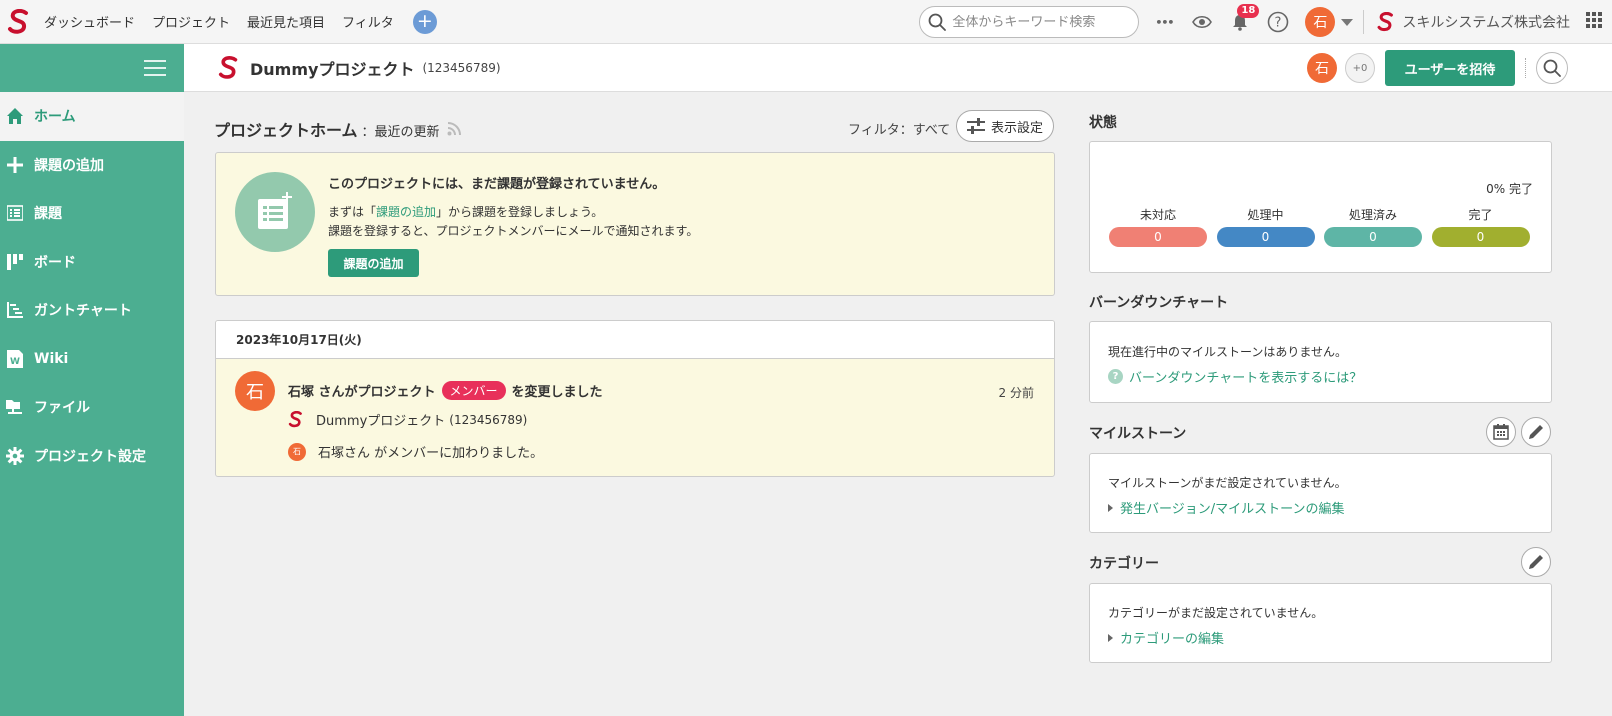 The image size is (1612, 716). I want to click on nav-project: プロジェクト, so click(191, 21).